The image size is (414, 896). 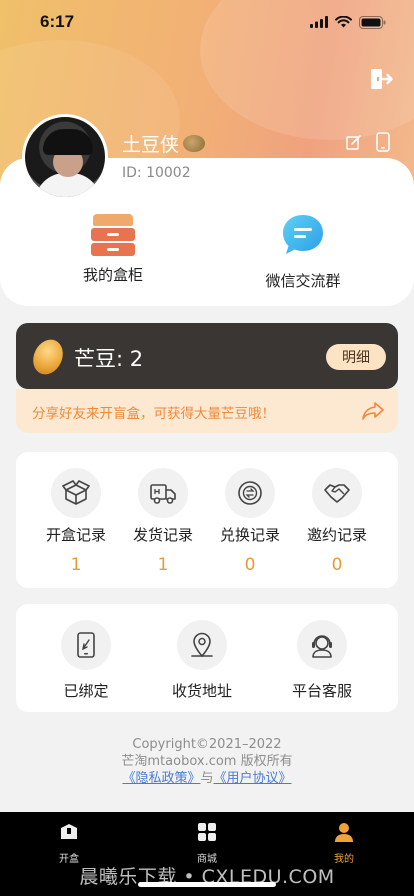 What do you see at coordinates (207, 884) in the screenshot?
I see `home-indicator` at bounding box center [207, 884].